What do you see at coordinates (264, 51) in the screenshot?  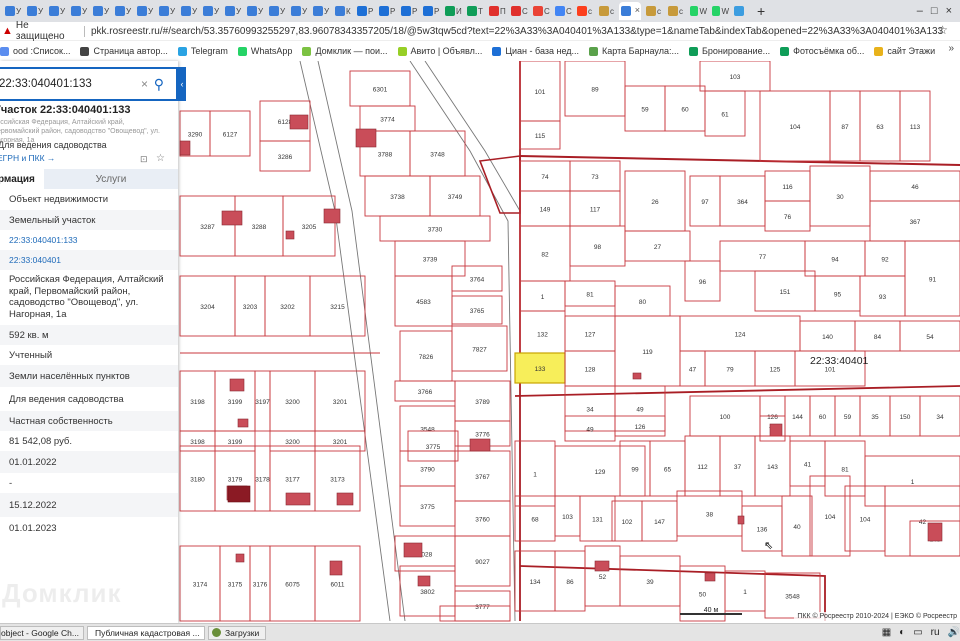 I see `bookmark-item: WhatsApp` at bounding box center [264, 51].